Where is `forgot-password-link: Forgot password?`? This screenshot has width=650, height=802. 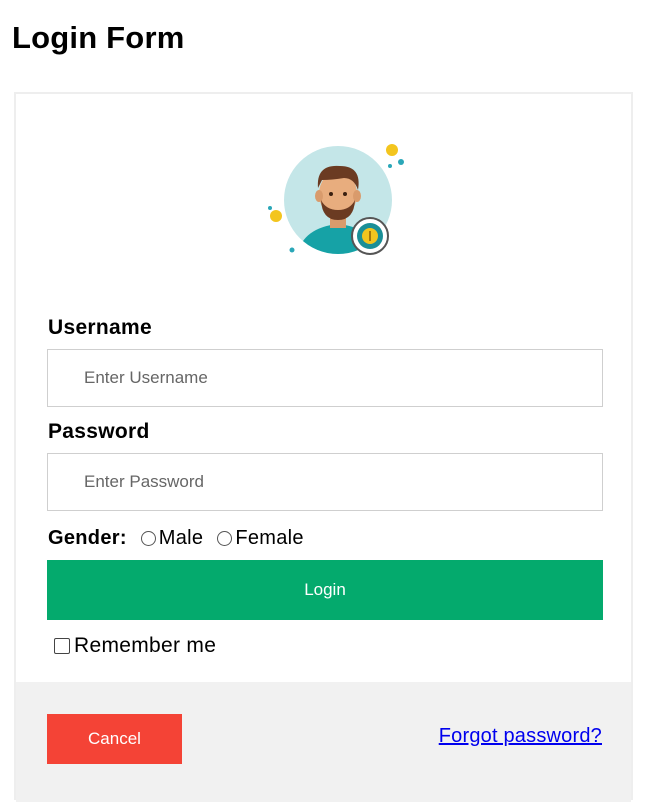
forgot-password-link: Forgot password? is located at coordinates (520, 736).